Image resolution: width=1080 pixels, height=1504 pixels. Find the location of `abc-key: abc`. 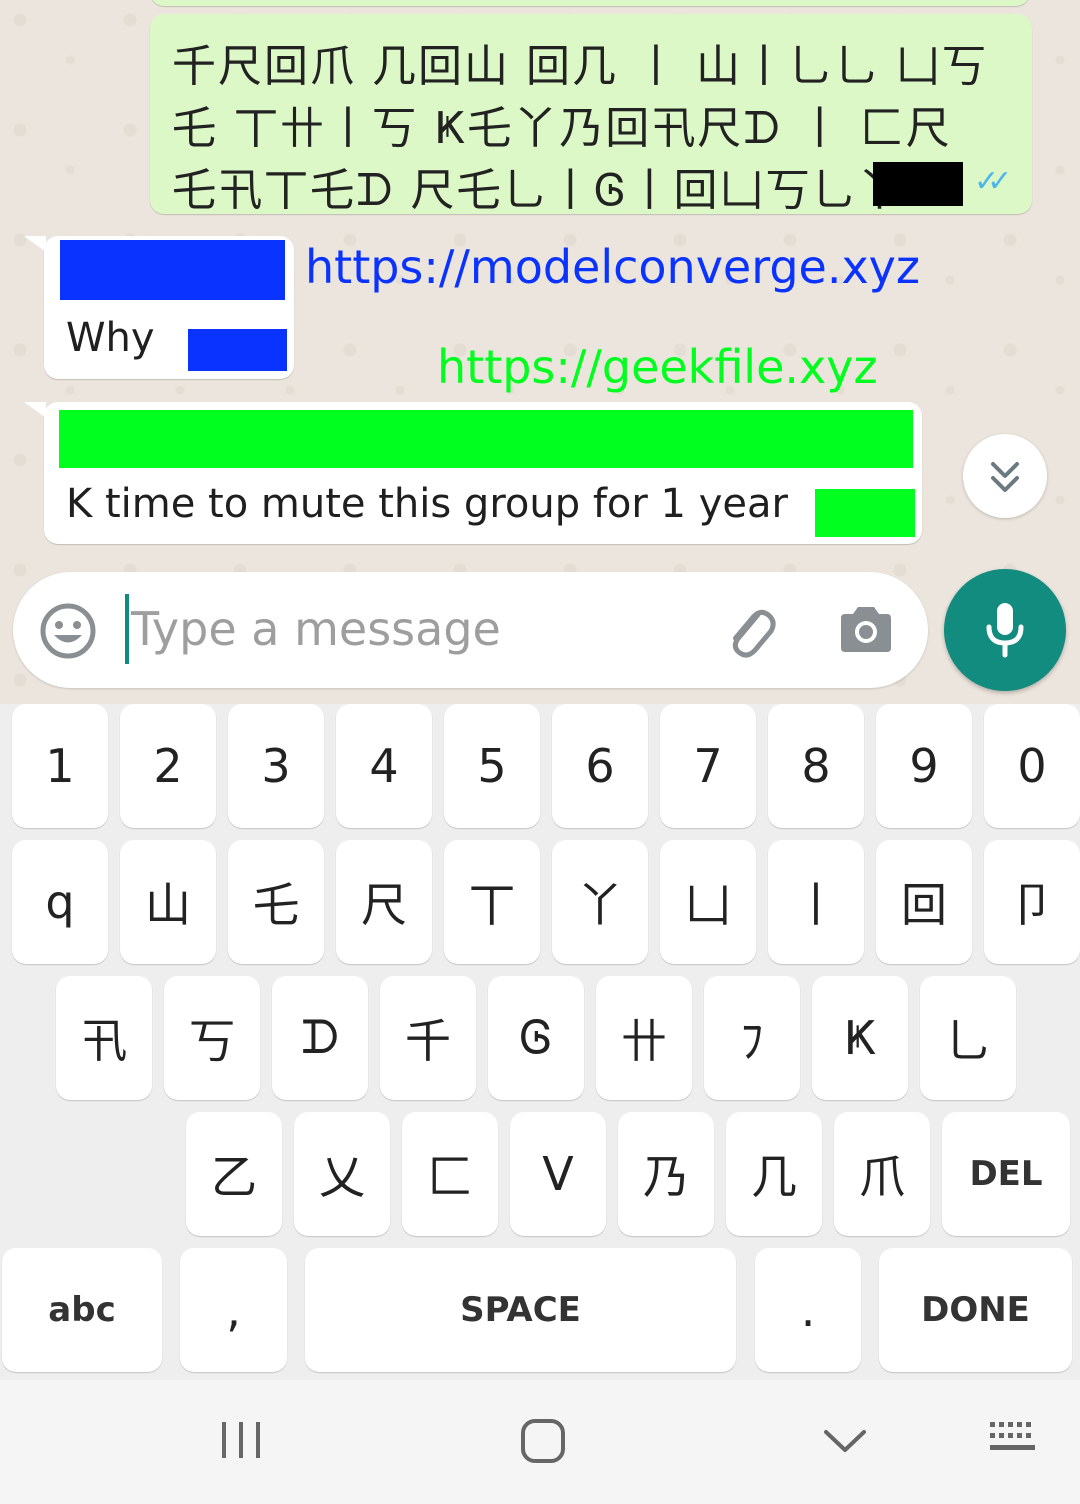

abc-key: abc is located at coordinates (82, 1310).